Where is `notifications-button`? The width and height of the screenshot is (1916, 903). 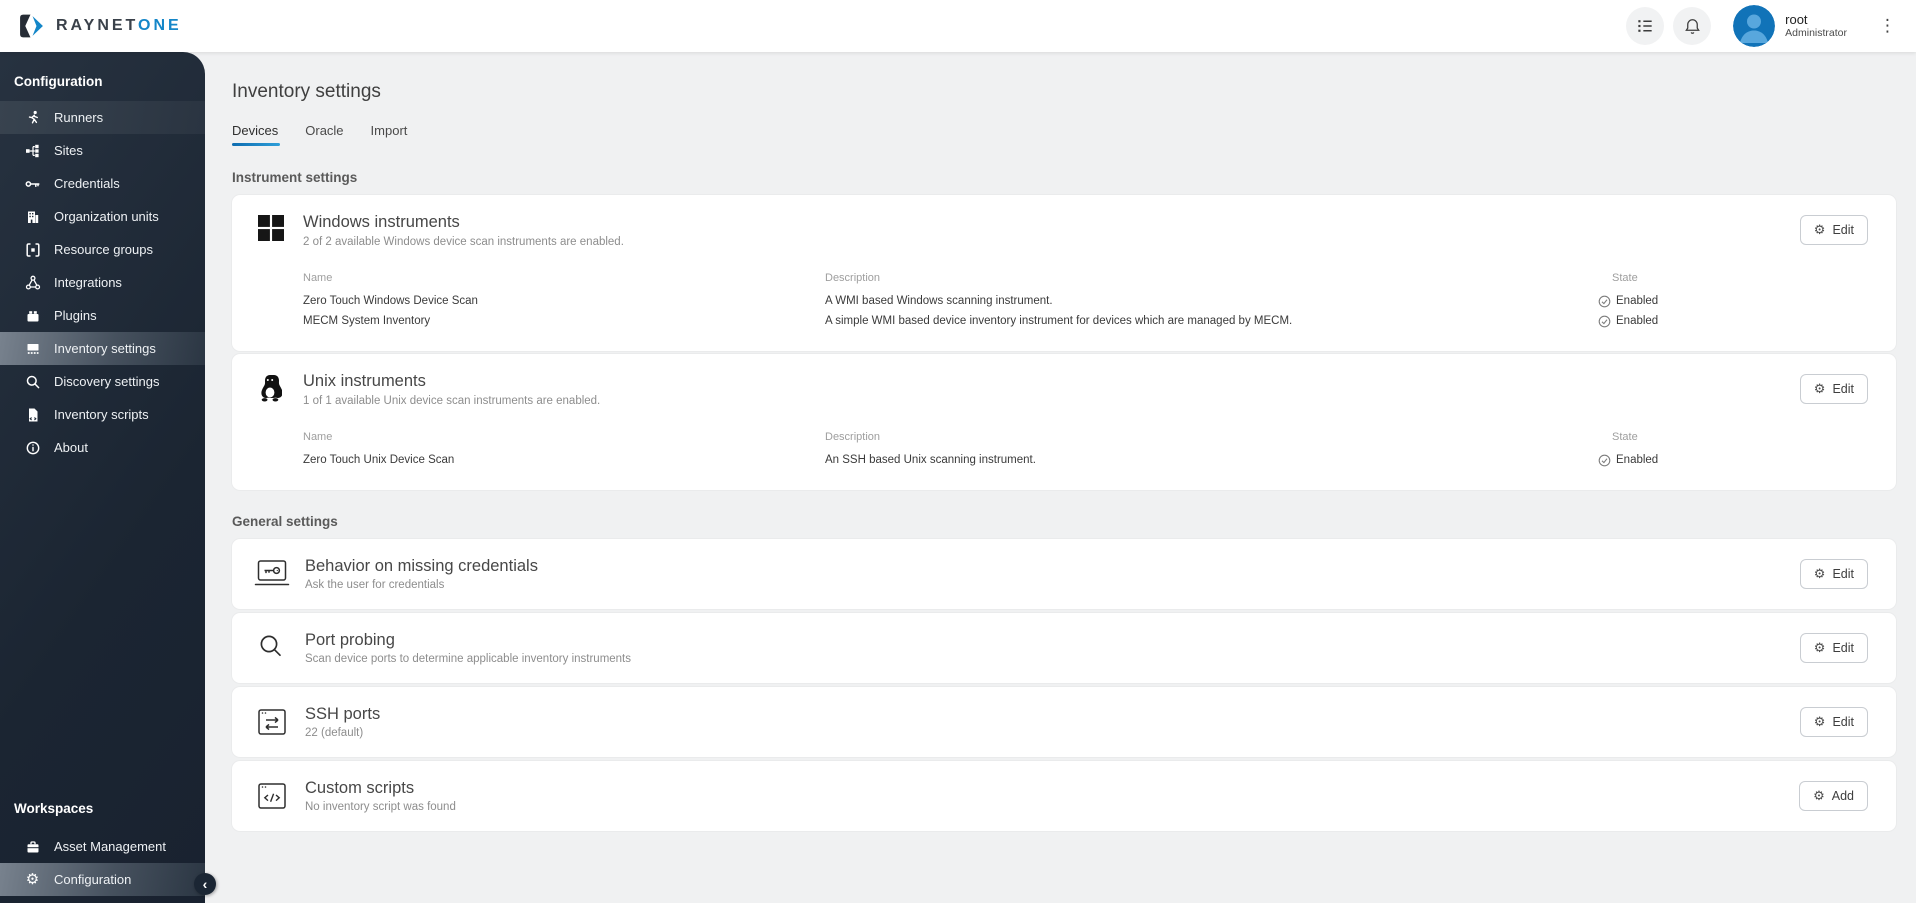 notifications-button is located at coordinates (1692, 26).